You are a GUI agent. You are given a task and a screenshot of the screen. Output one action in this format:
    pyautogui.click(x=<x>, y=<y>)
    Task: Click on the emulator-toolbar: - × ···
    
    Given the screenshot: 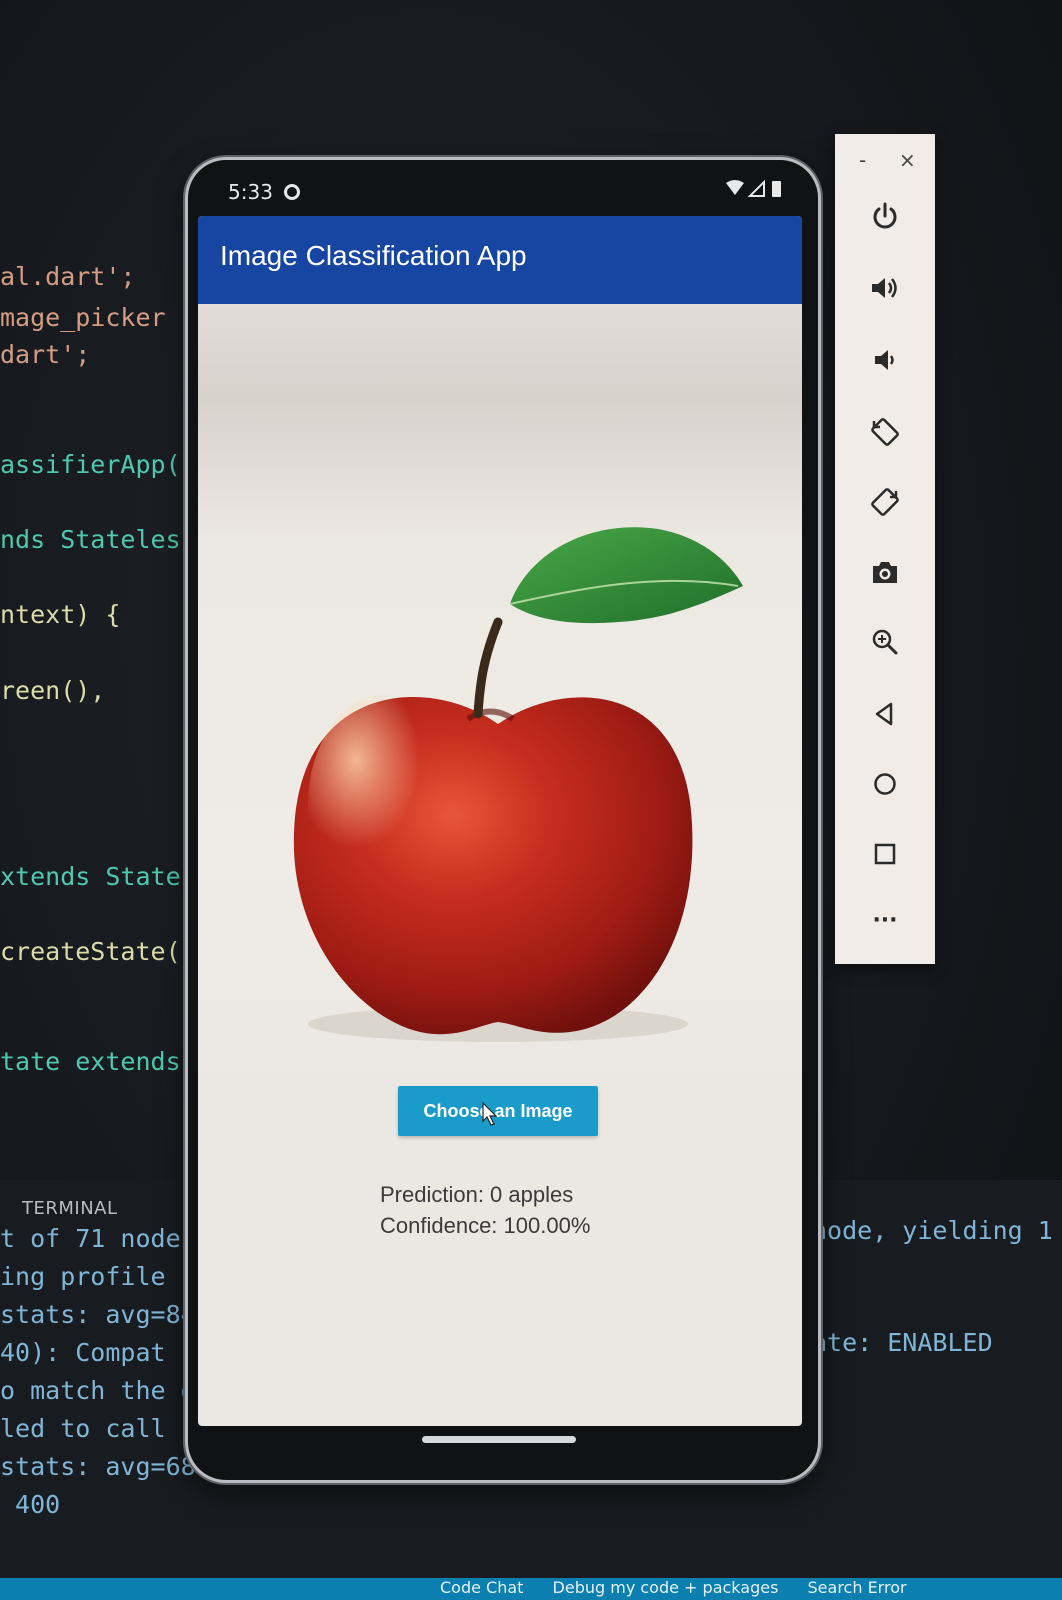 What is the action you would take?
    pyautogui.click(x=885, y=549)
    